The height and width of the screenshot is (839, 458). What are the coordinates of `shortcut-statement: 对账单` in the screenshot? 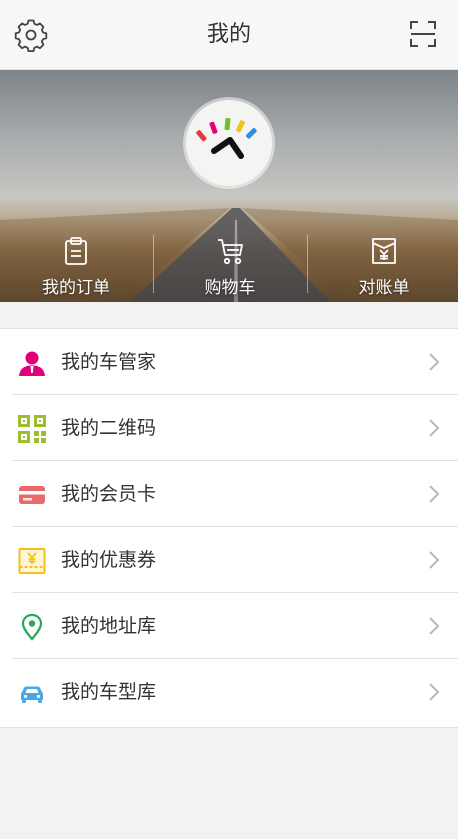 It's located at (383, 269).